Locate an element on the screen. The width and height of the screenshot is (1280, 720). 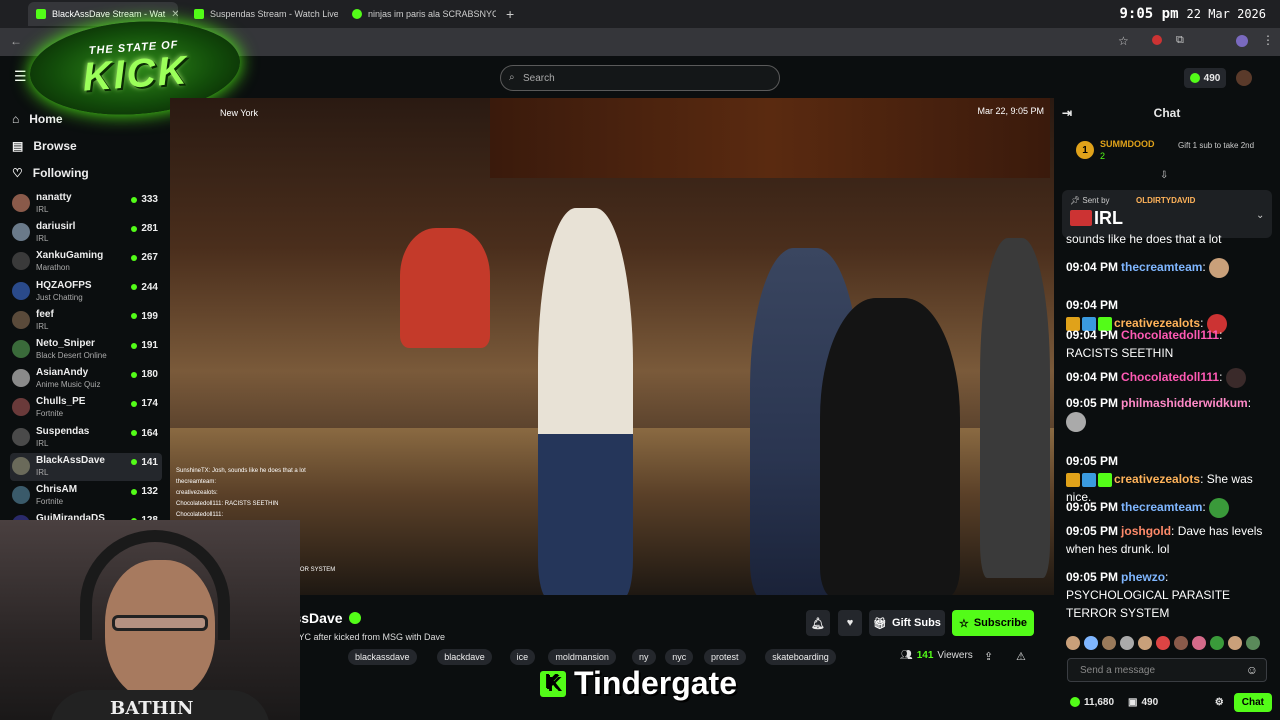
stream-tag: ny is located at coordinates (644, 657).